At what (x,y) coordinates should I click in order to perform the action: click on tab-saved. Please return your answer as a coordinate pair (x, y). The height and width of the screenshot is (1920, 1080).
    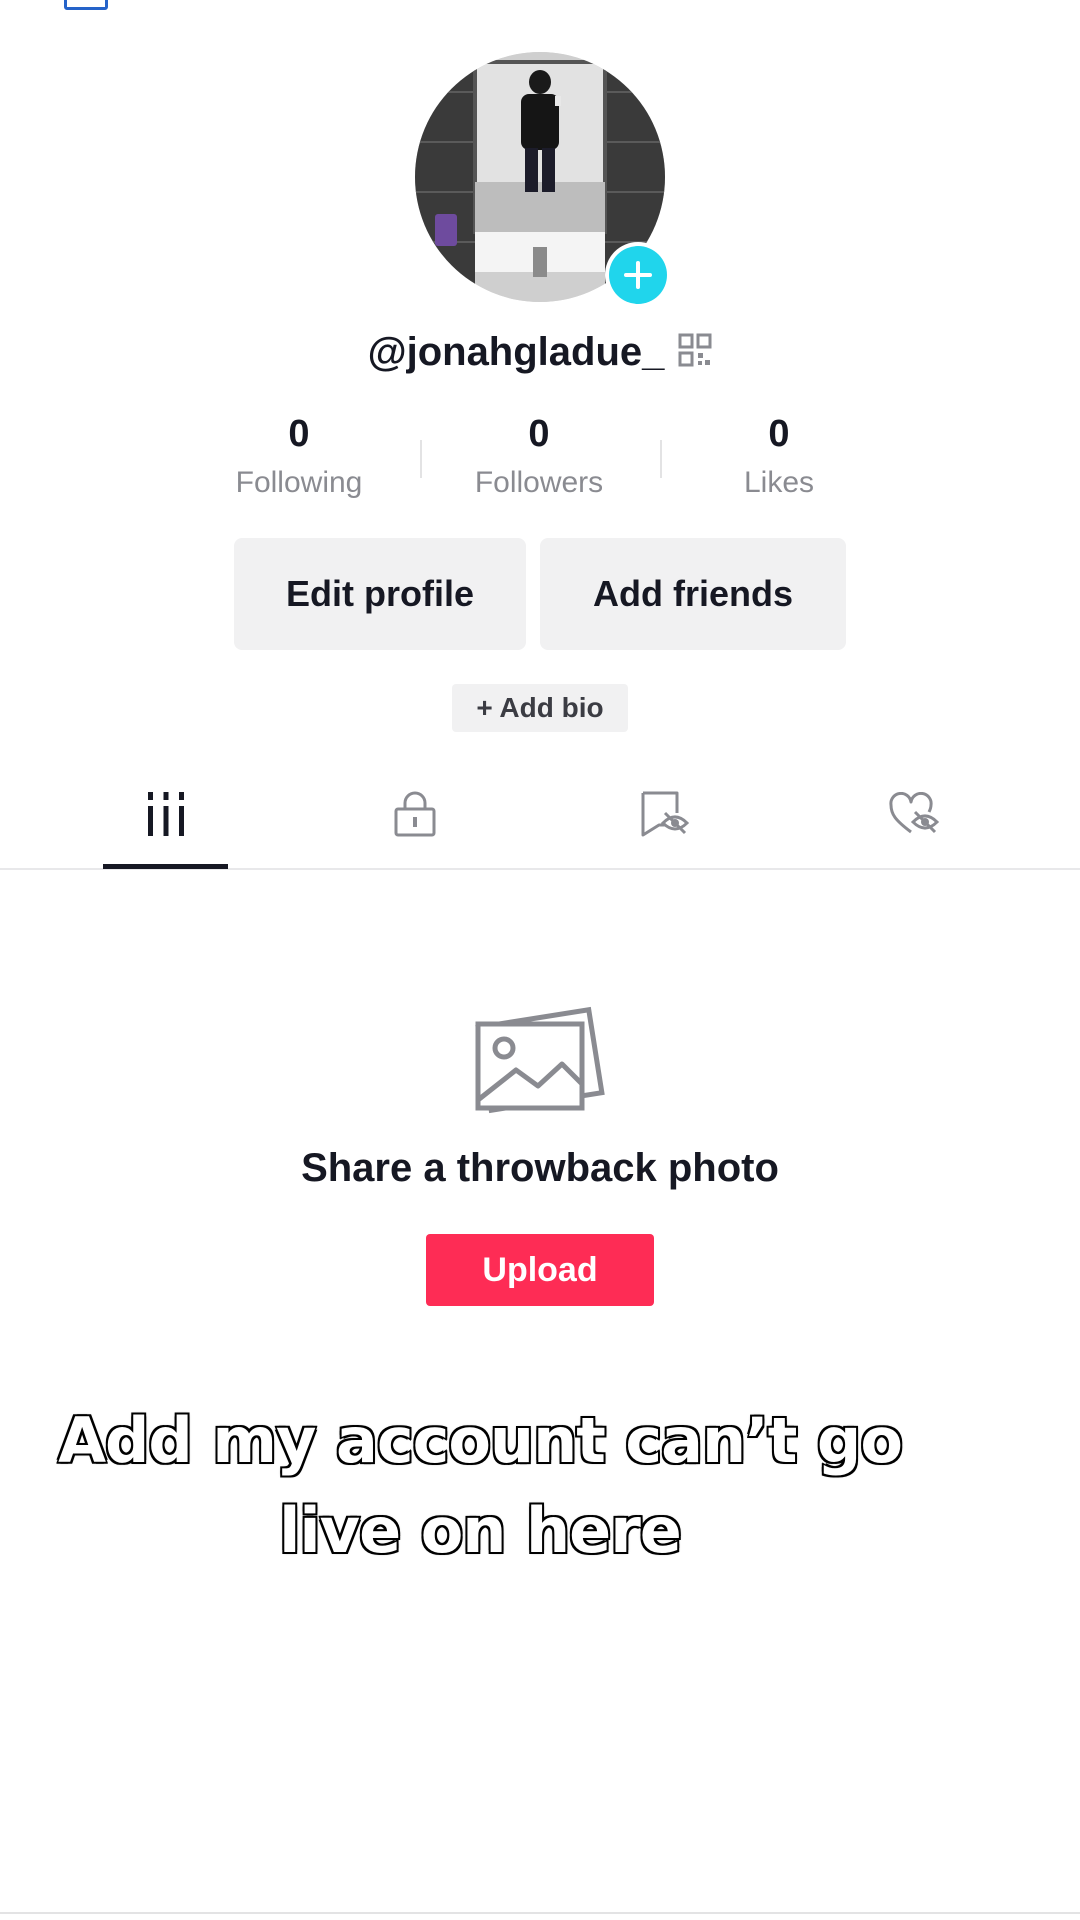
    Looking at the image, I should click on (665, 814).